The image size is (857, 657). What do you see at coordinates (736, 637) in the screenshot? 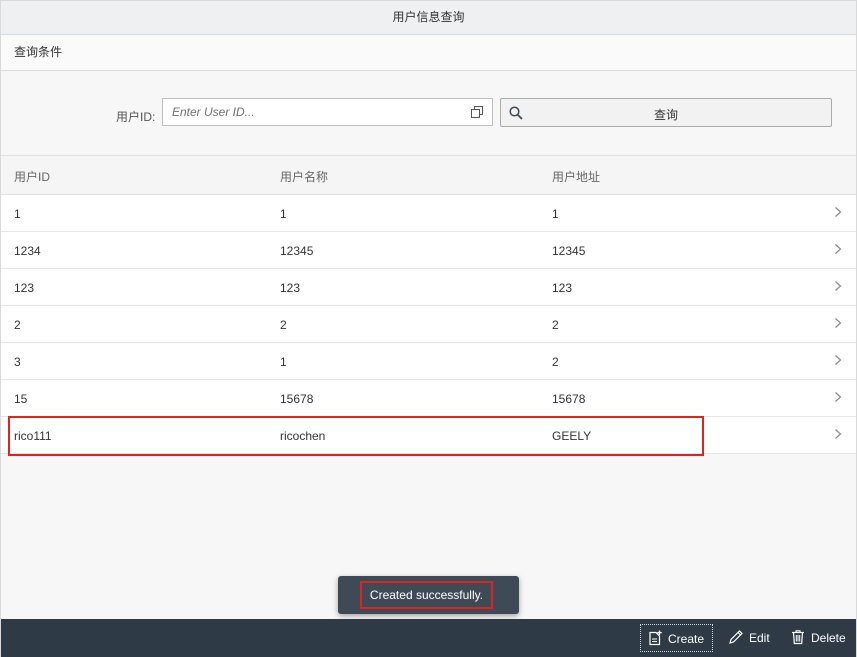
I see `pencil-icon` at bounding box center [736, 637].